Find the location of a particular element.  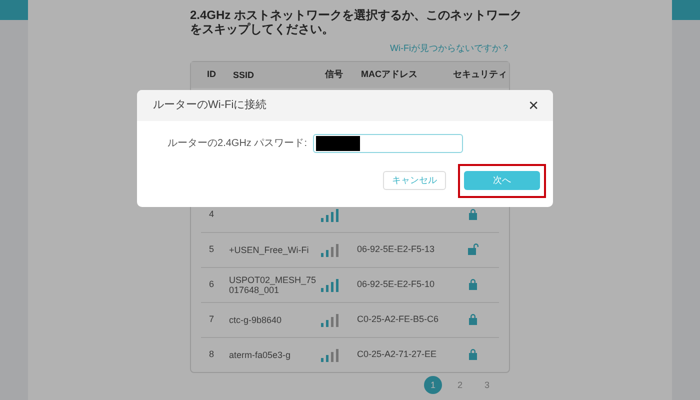

page-button: 1 is located at coordinates (433, 385).